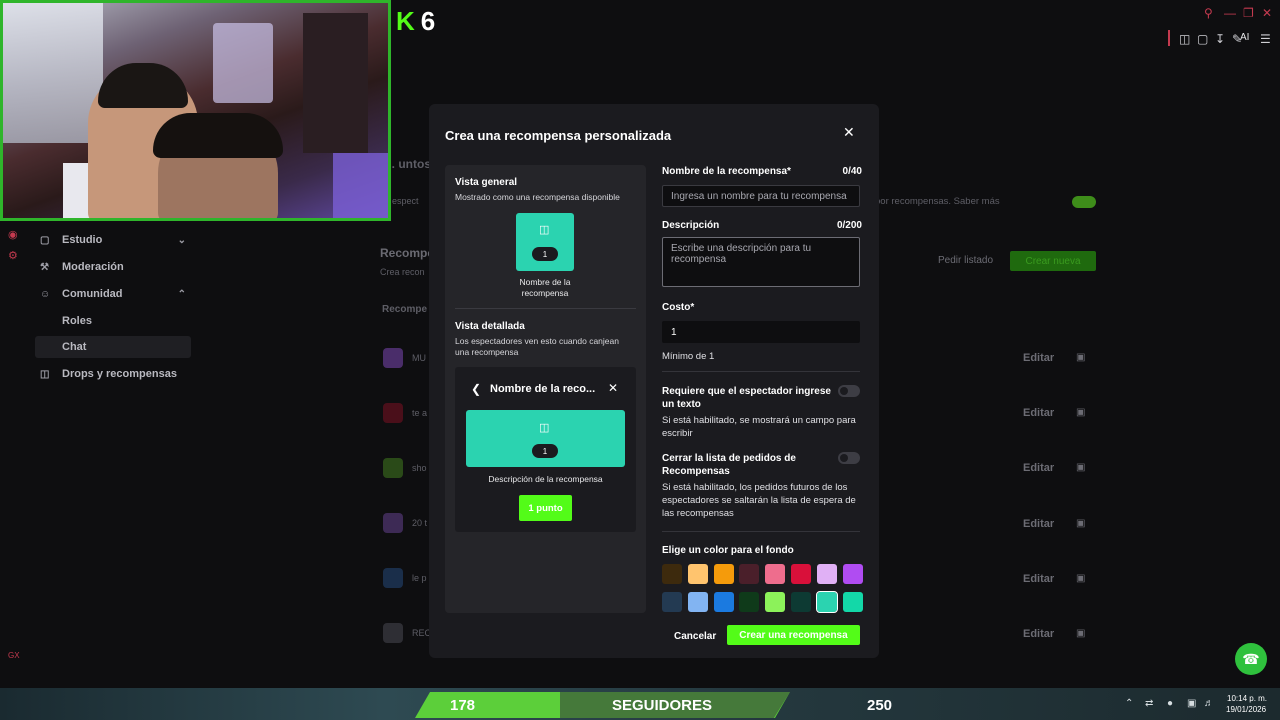  Describe the element at coordinates (92, 294) in the screenshot. I see `sidebar-item-label: Comunidad` at that location.